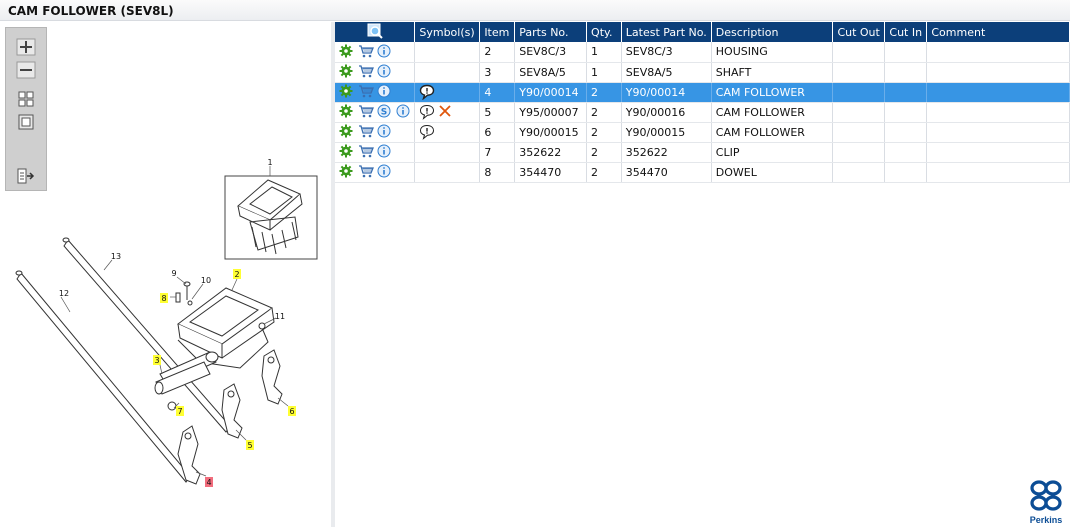  Describe the element at coordinates (375, 112) in the screenshot. I see `row-actions: S` at that location.